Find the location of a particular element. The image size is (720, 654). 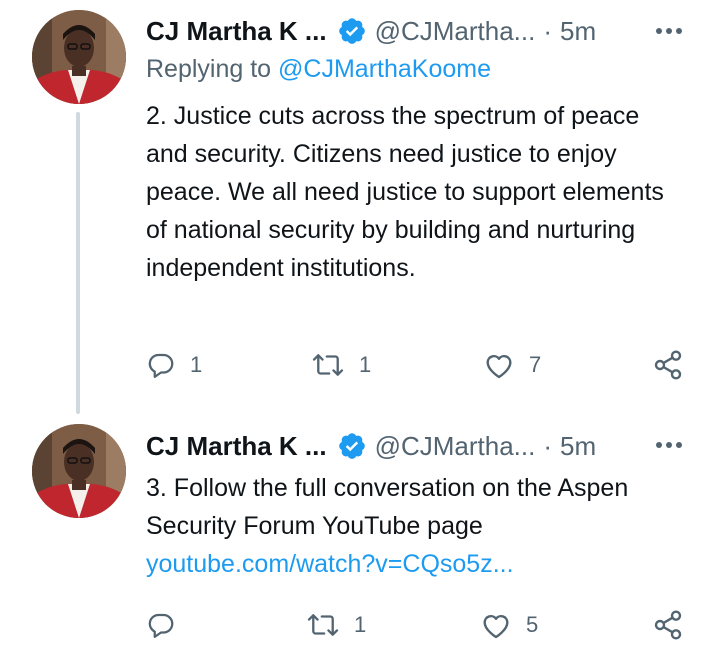

tweet-actions: 1 5 is located at coordinates (419, 625).